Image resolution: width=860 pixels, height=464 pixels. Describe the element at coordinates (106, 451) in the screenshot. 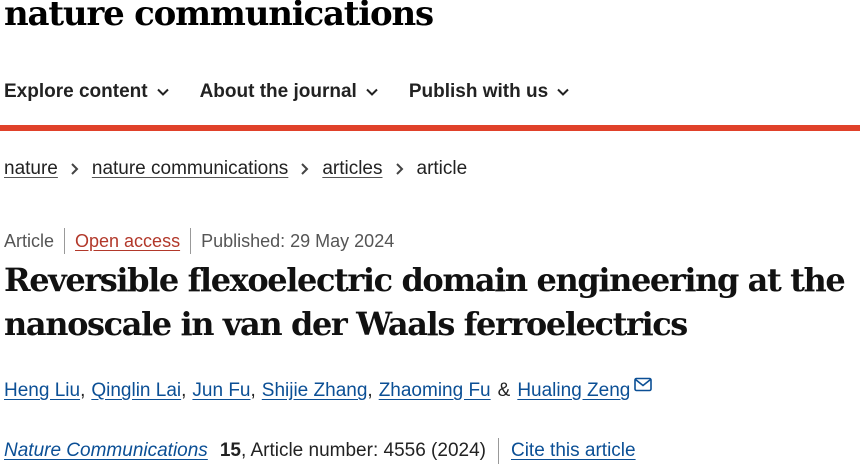

I see `journal-link: Nature Communications` at that location.